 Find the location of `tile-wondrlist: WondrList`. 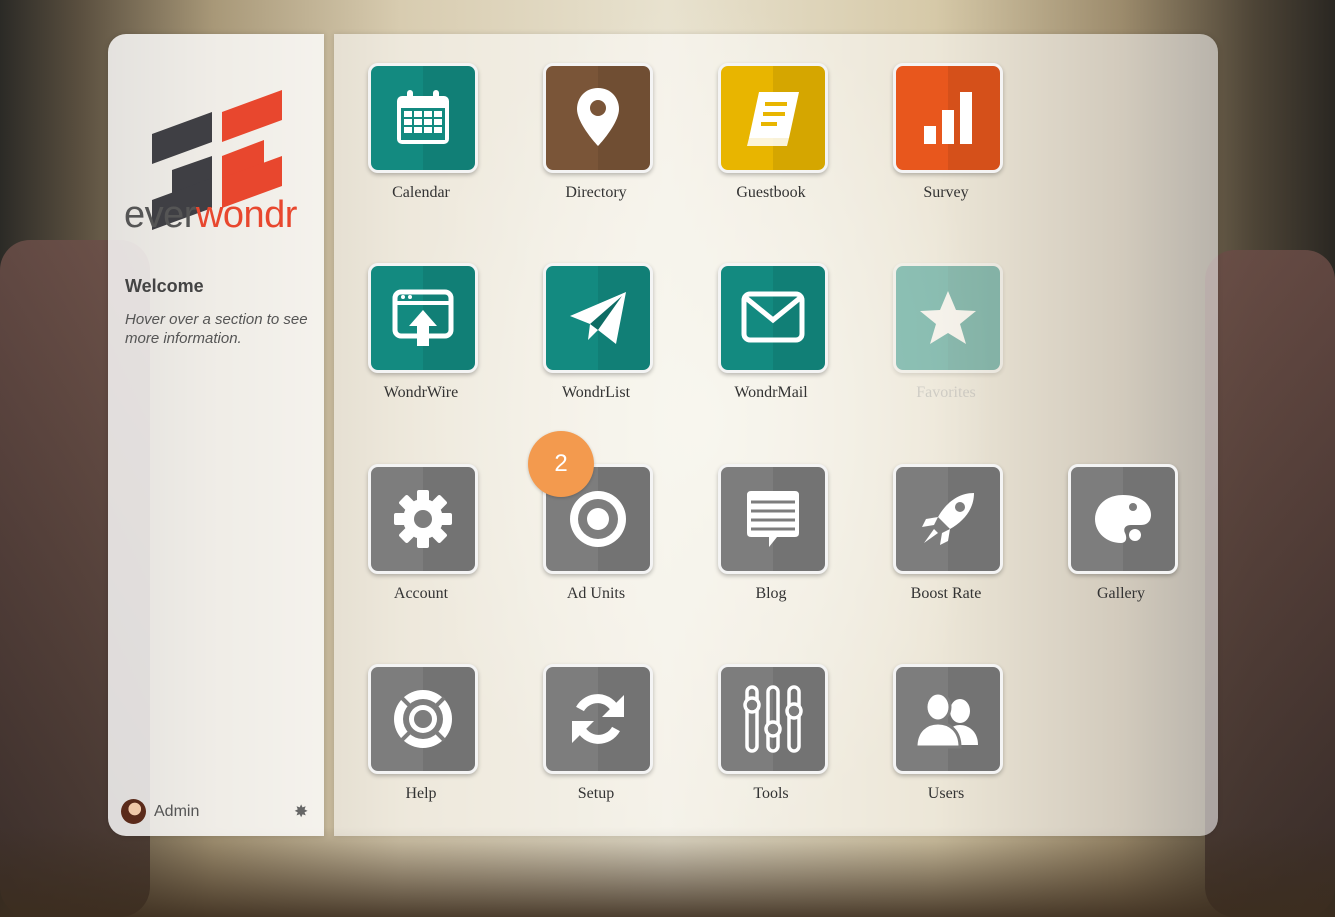

tile-wondrlist: WondrList is located at coordinates (596, 338).